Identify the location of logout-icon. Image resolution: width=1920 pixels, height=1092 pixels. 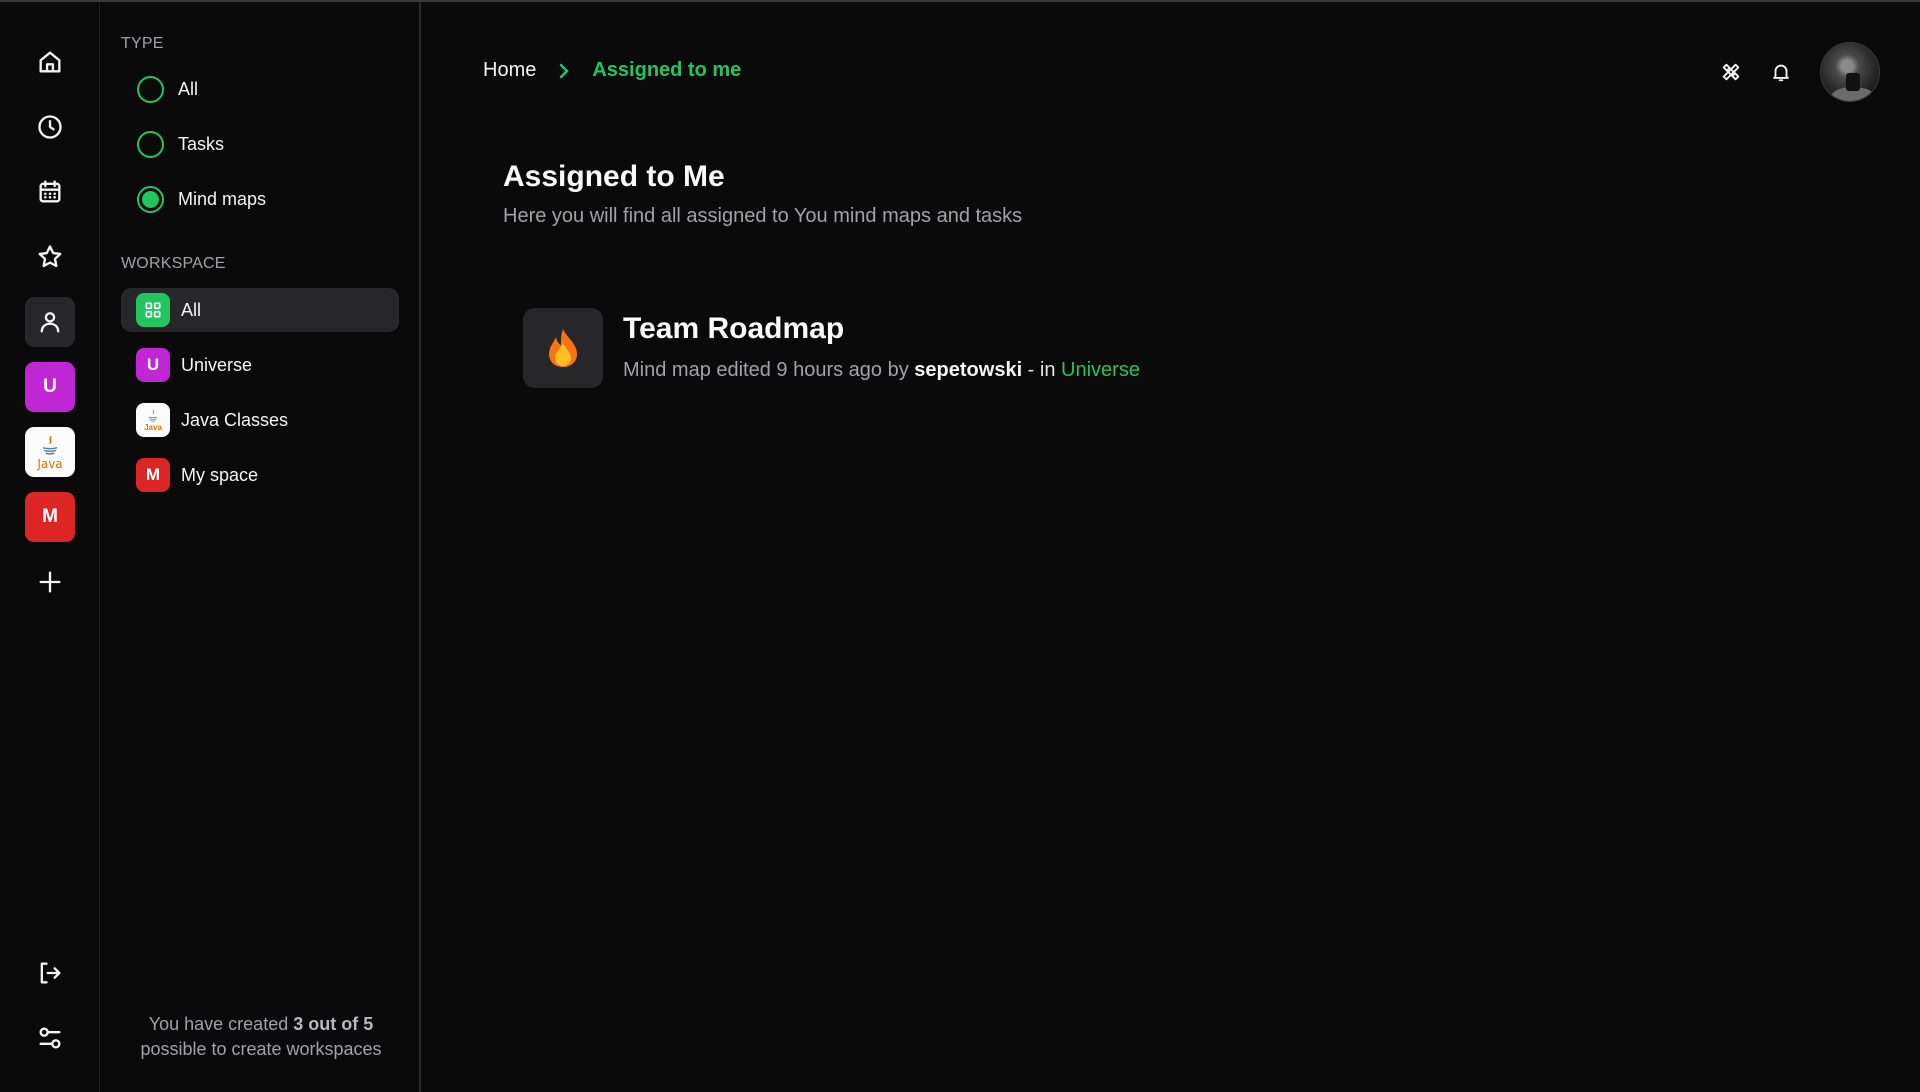
(50, 973).